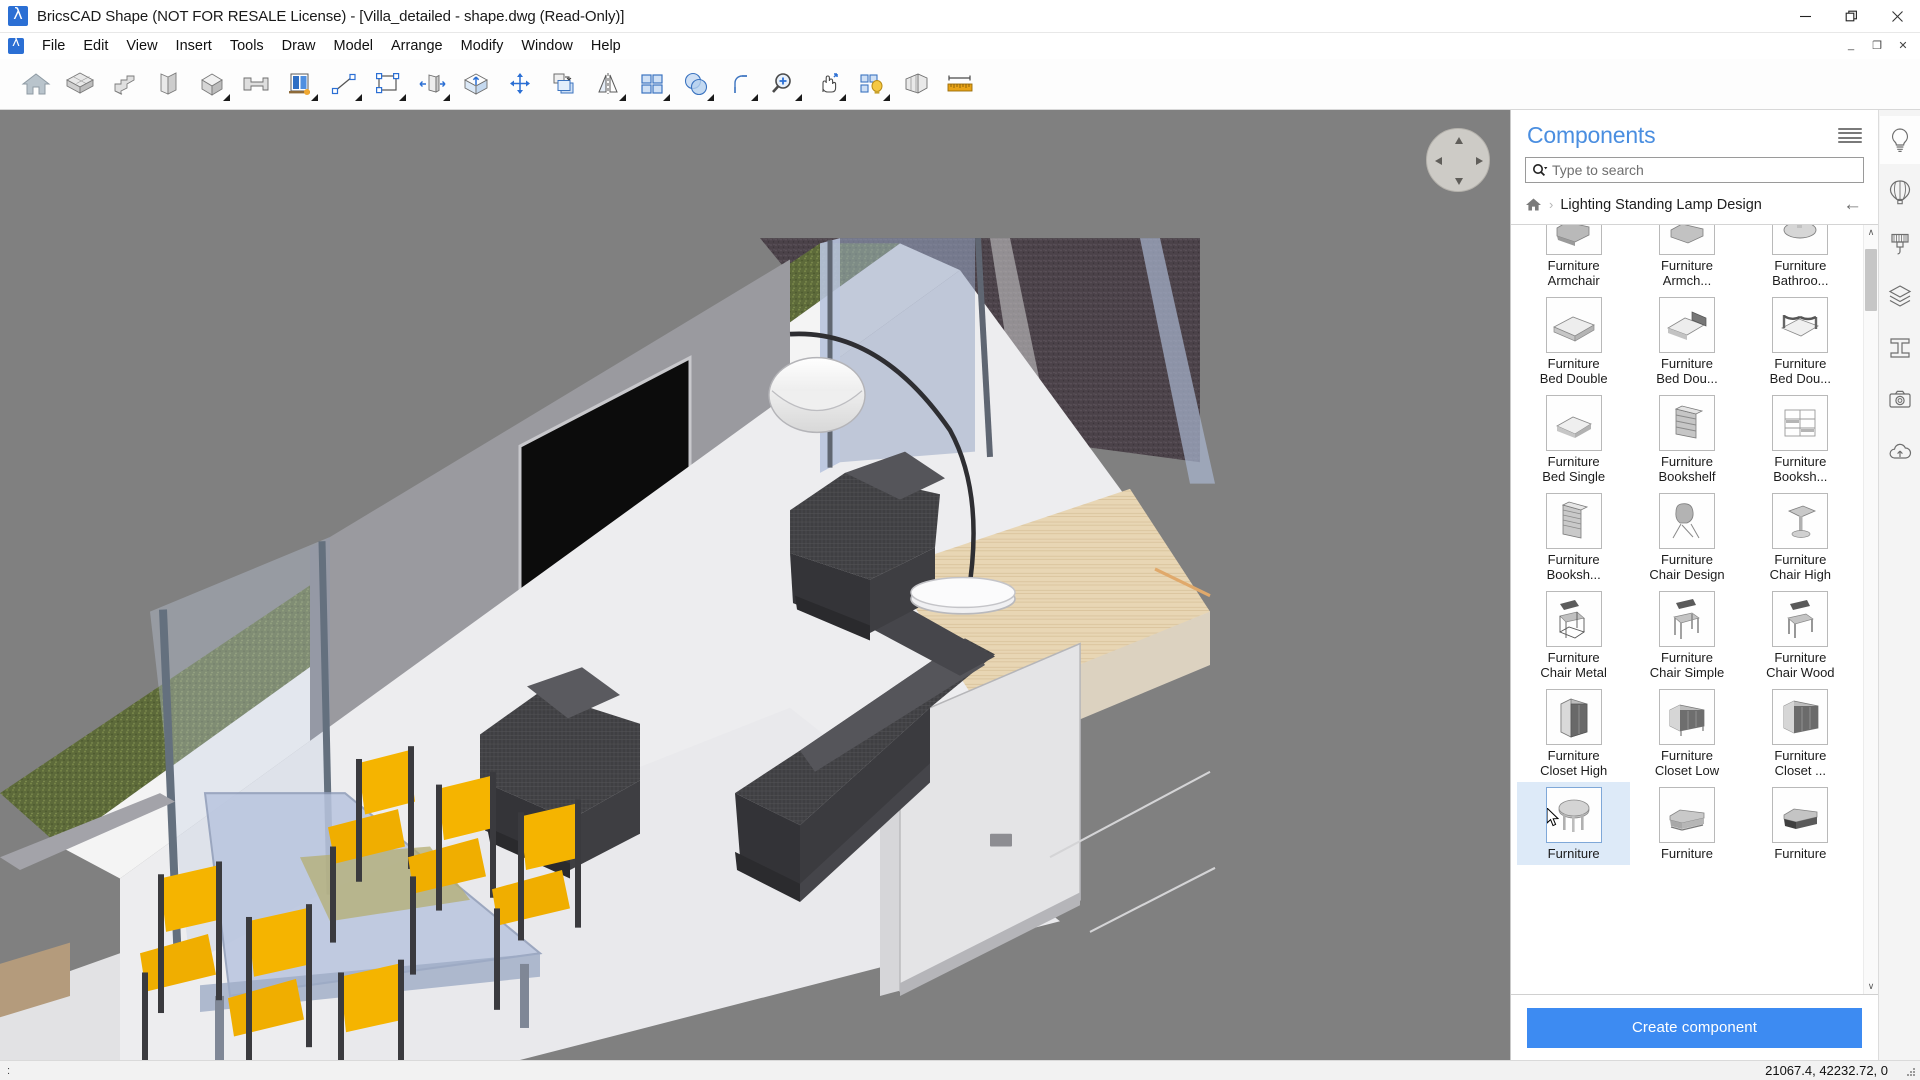 Image resolution: width=1920 pixels, height=1080 pixels. Describe the element at coordinates (960, 84) in the screenshot. I see `measure-ruler-icon` at that location.